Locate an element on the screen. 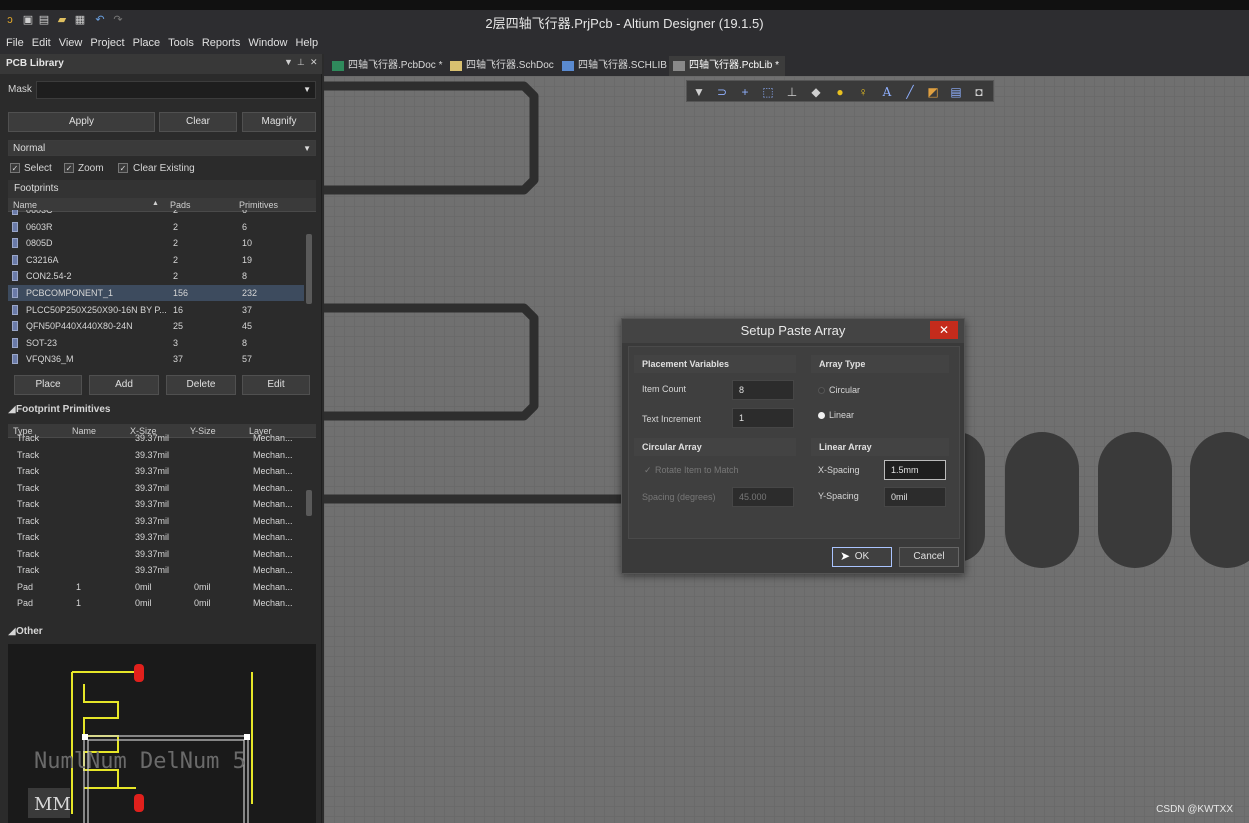 The height and width of the screenshot is (823, 1249). menu-tools: Tools is located at coordinates (181, 43).